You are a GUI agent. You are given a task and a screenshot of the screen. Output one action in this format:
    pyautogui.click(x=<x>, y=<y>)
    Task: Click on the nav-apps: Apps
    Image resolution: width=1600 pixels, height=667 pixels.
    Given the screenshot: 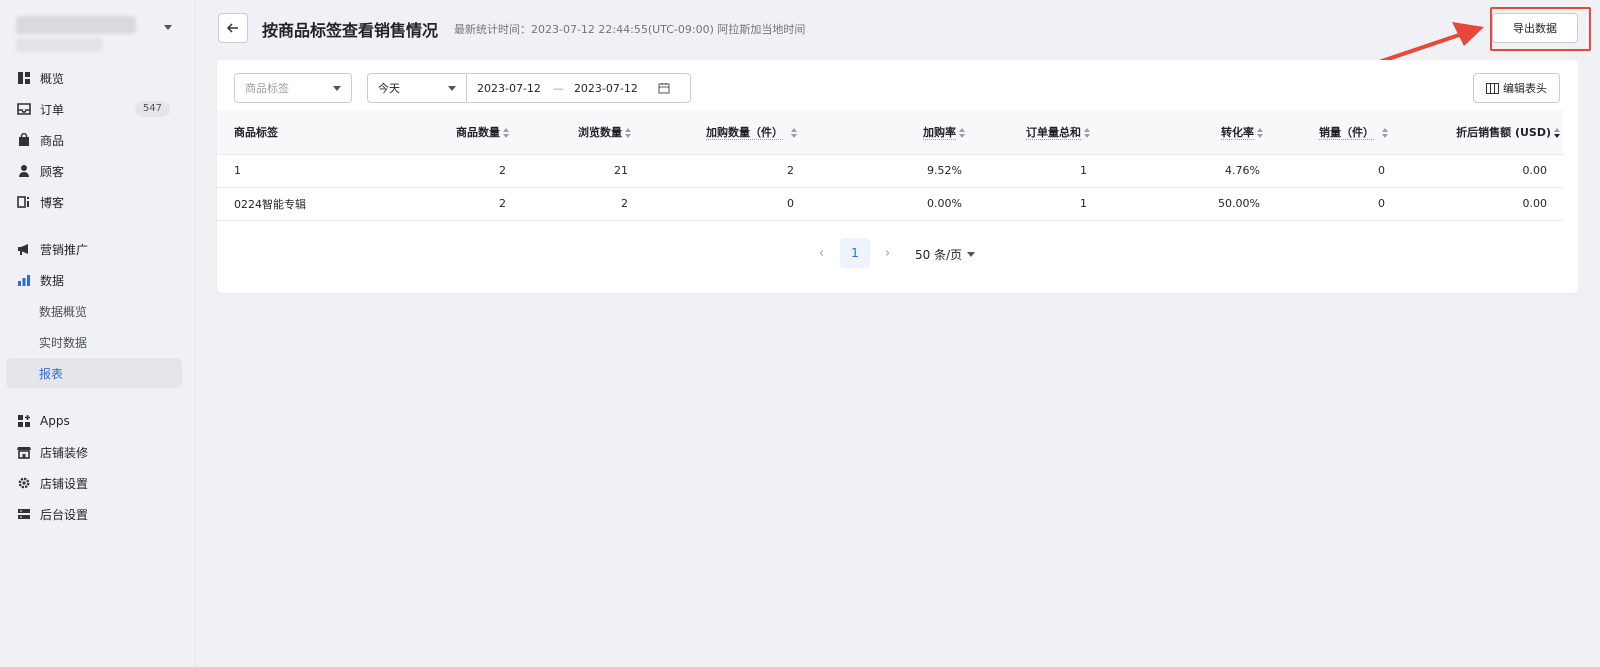 What is the action you would take?
    pyautogui.click(x=94, y=421)
    